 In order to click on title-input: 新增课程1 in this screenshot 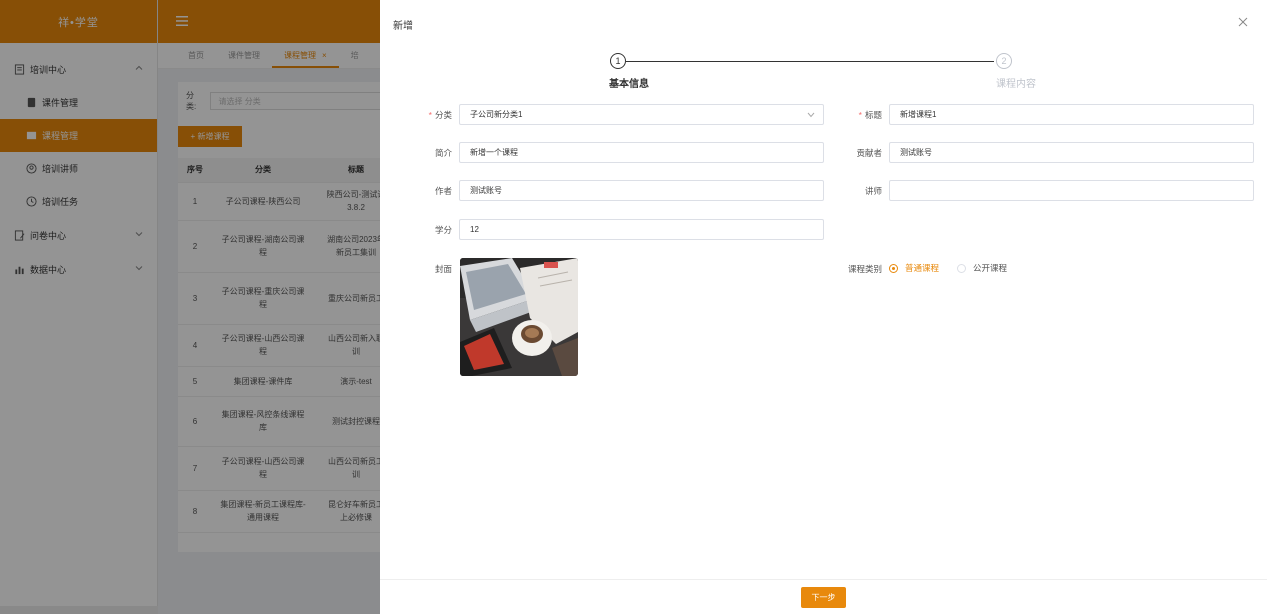, I will do `click(1071, 114)`.